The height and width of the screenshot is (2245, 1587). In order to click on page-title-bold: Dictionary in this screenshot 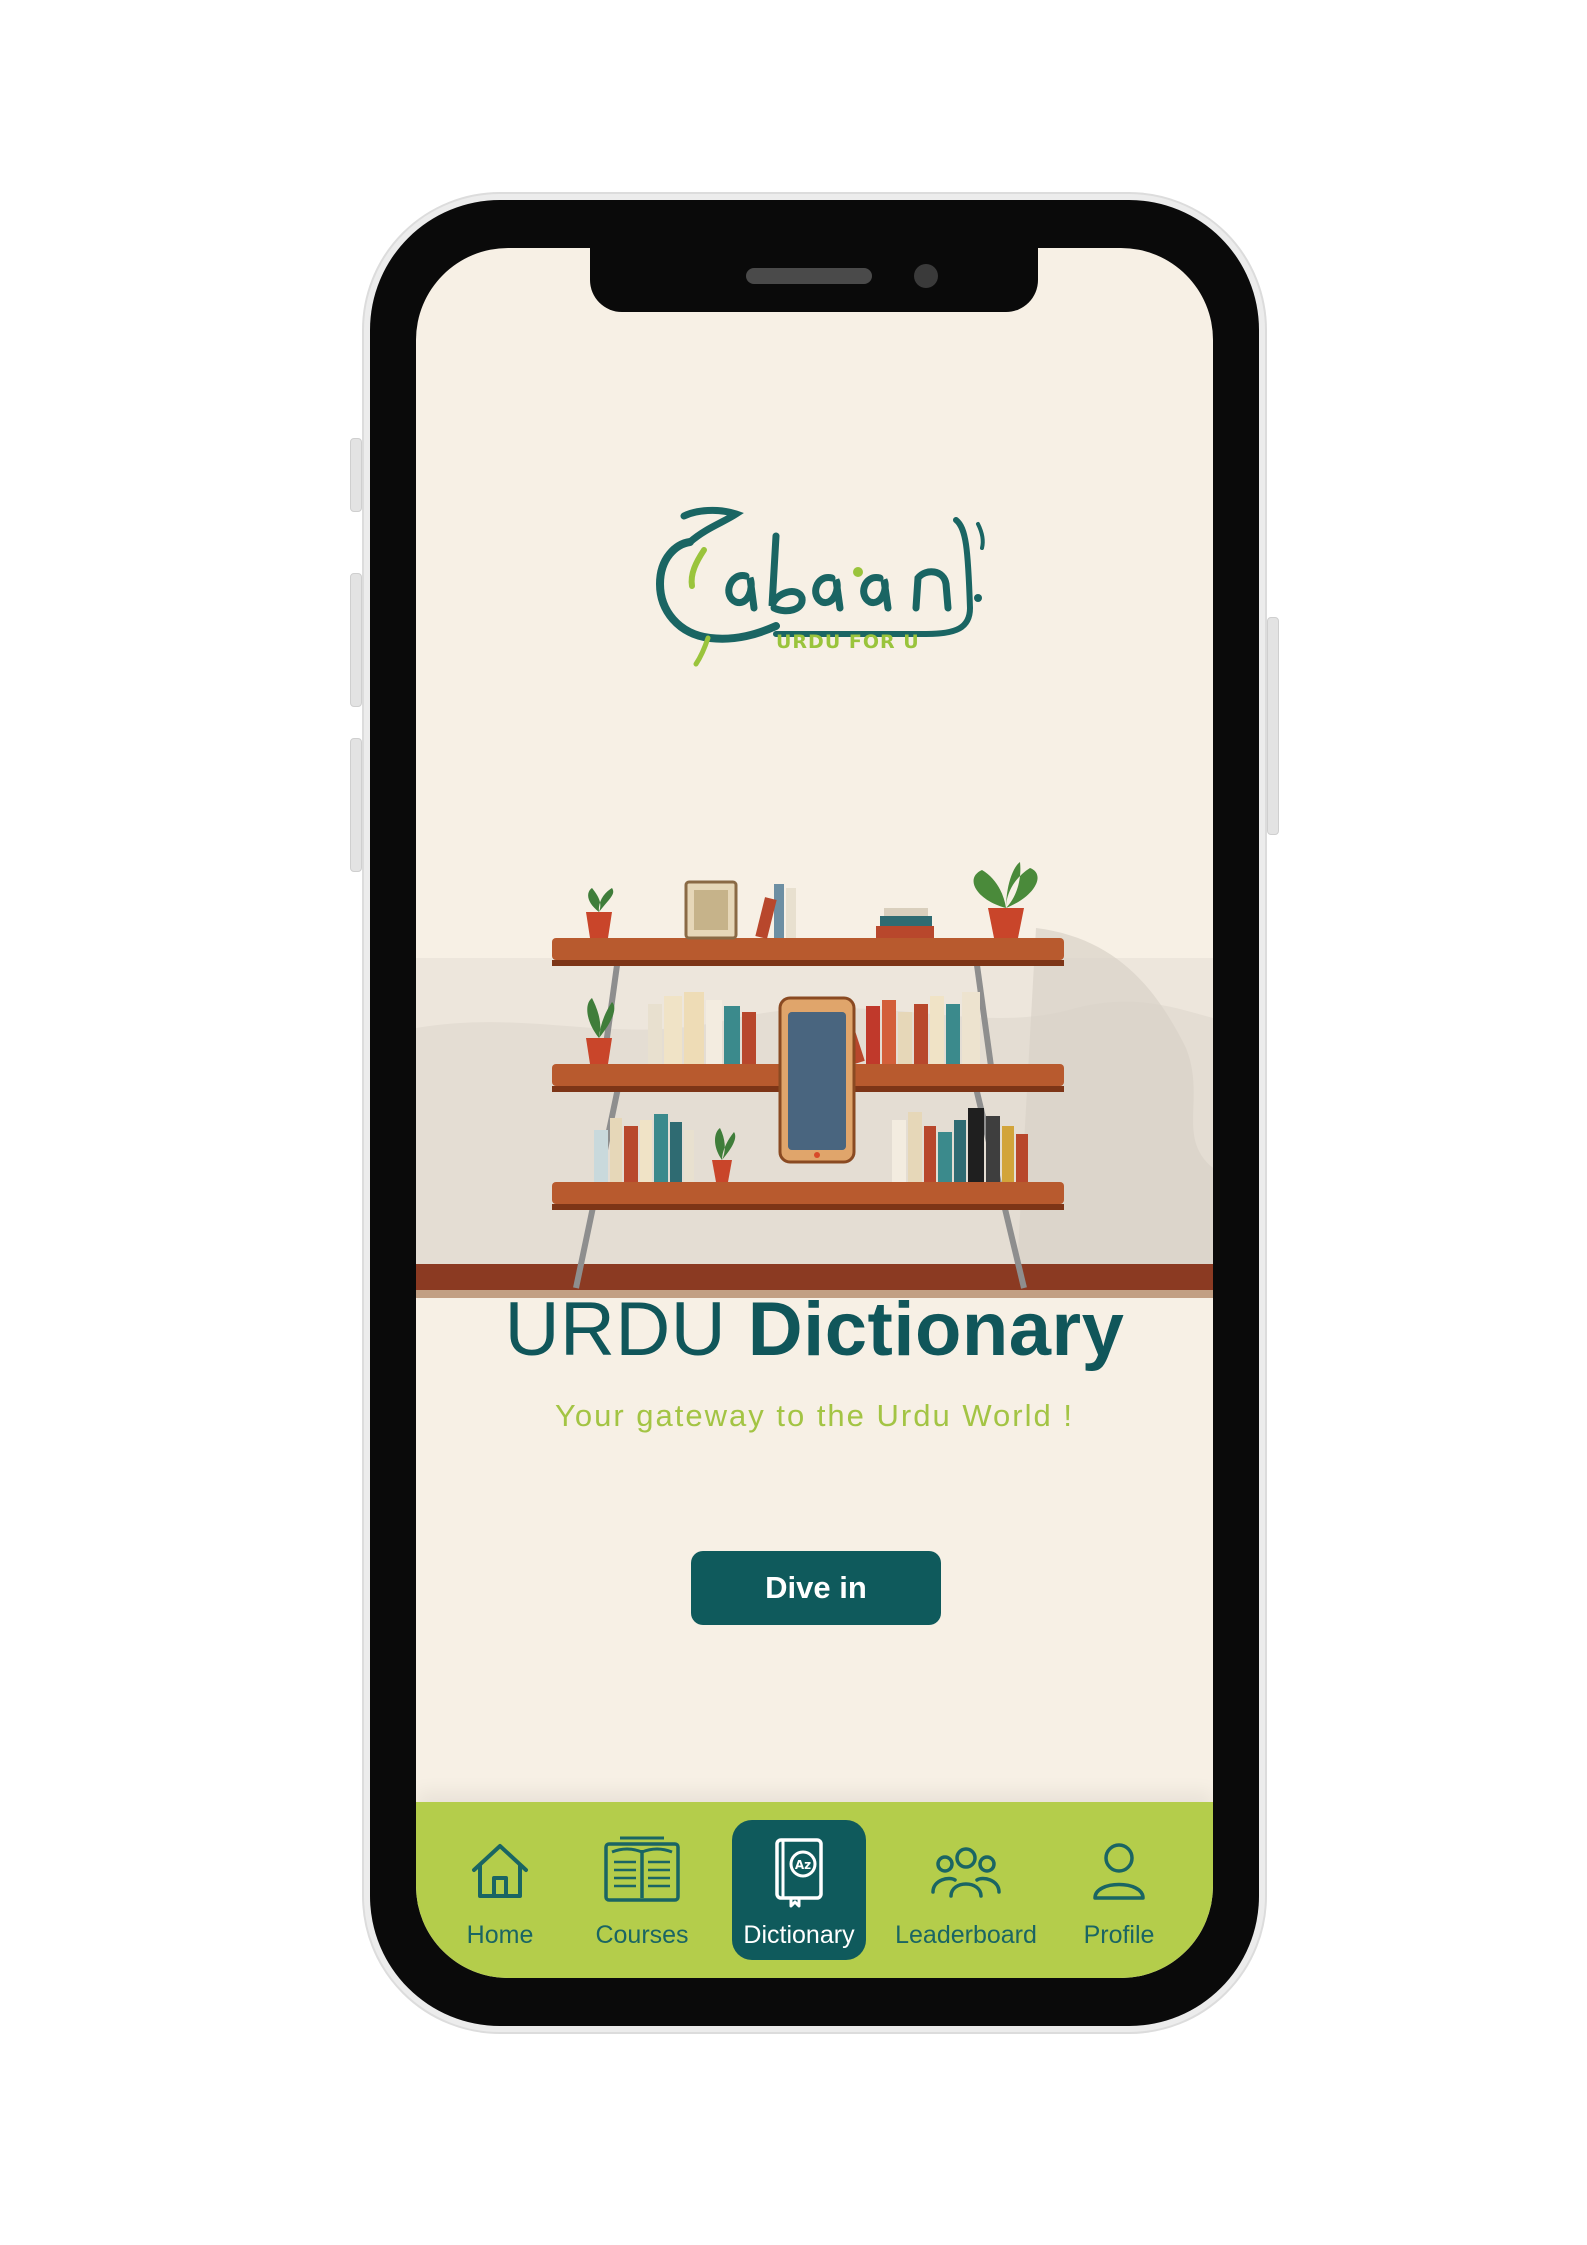, I will do `click(936, 1329)`.